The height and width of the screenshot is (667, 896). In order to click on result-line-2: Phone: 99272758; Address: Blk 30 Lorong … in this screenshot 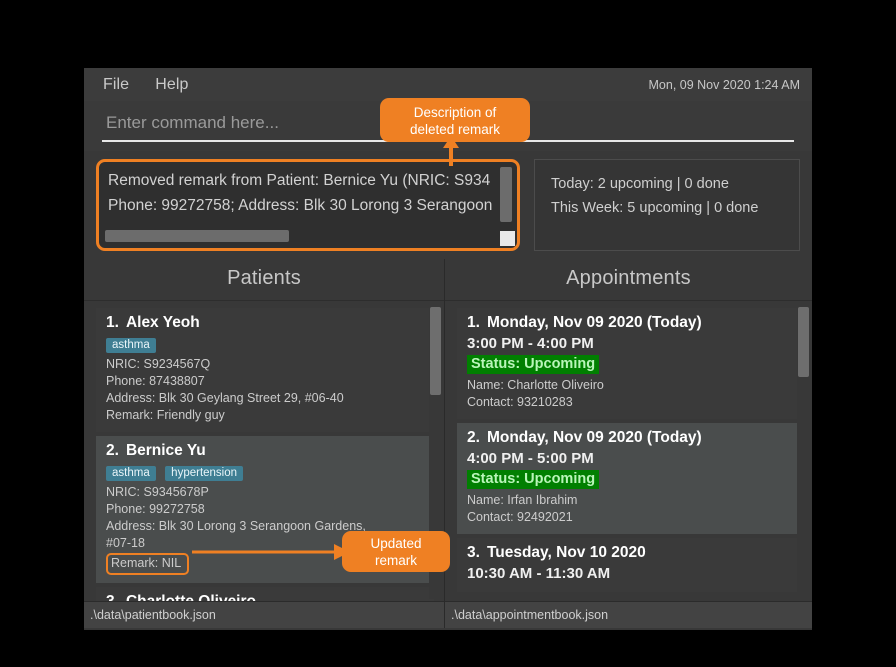, I will do `click(300, 205)`.